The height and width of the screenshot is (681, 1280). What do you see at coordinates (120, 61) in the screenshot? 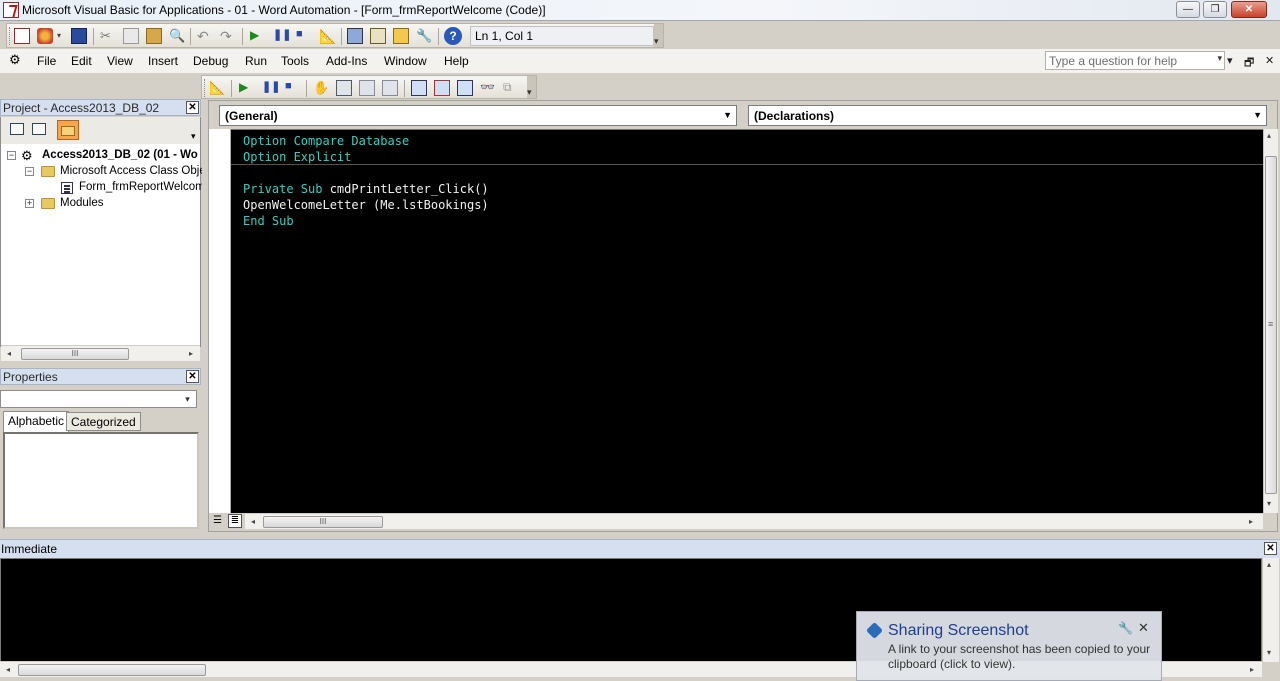
I see `menu-view: View` at bounding box center [120, 61].